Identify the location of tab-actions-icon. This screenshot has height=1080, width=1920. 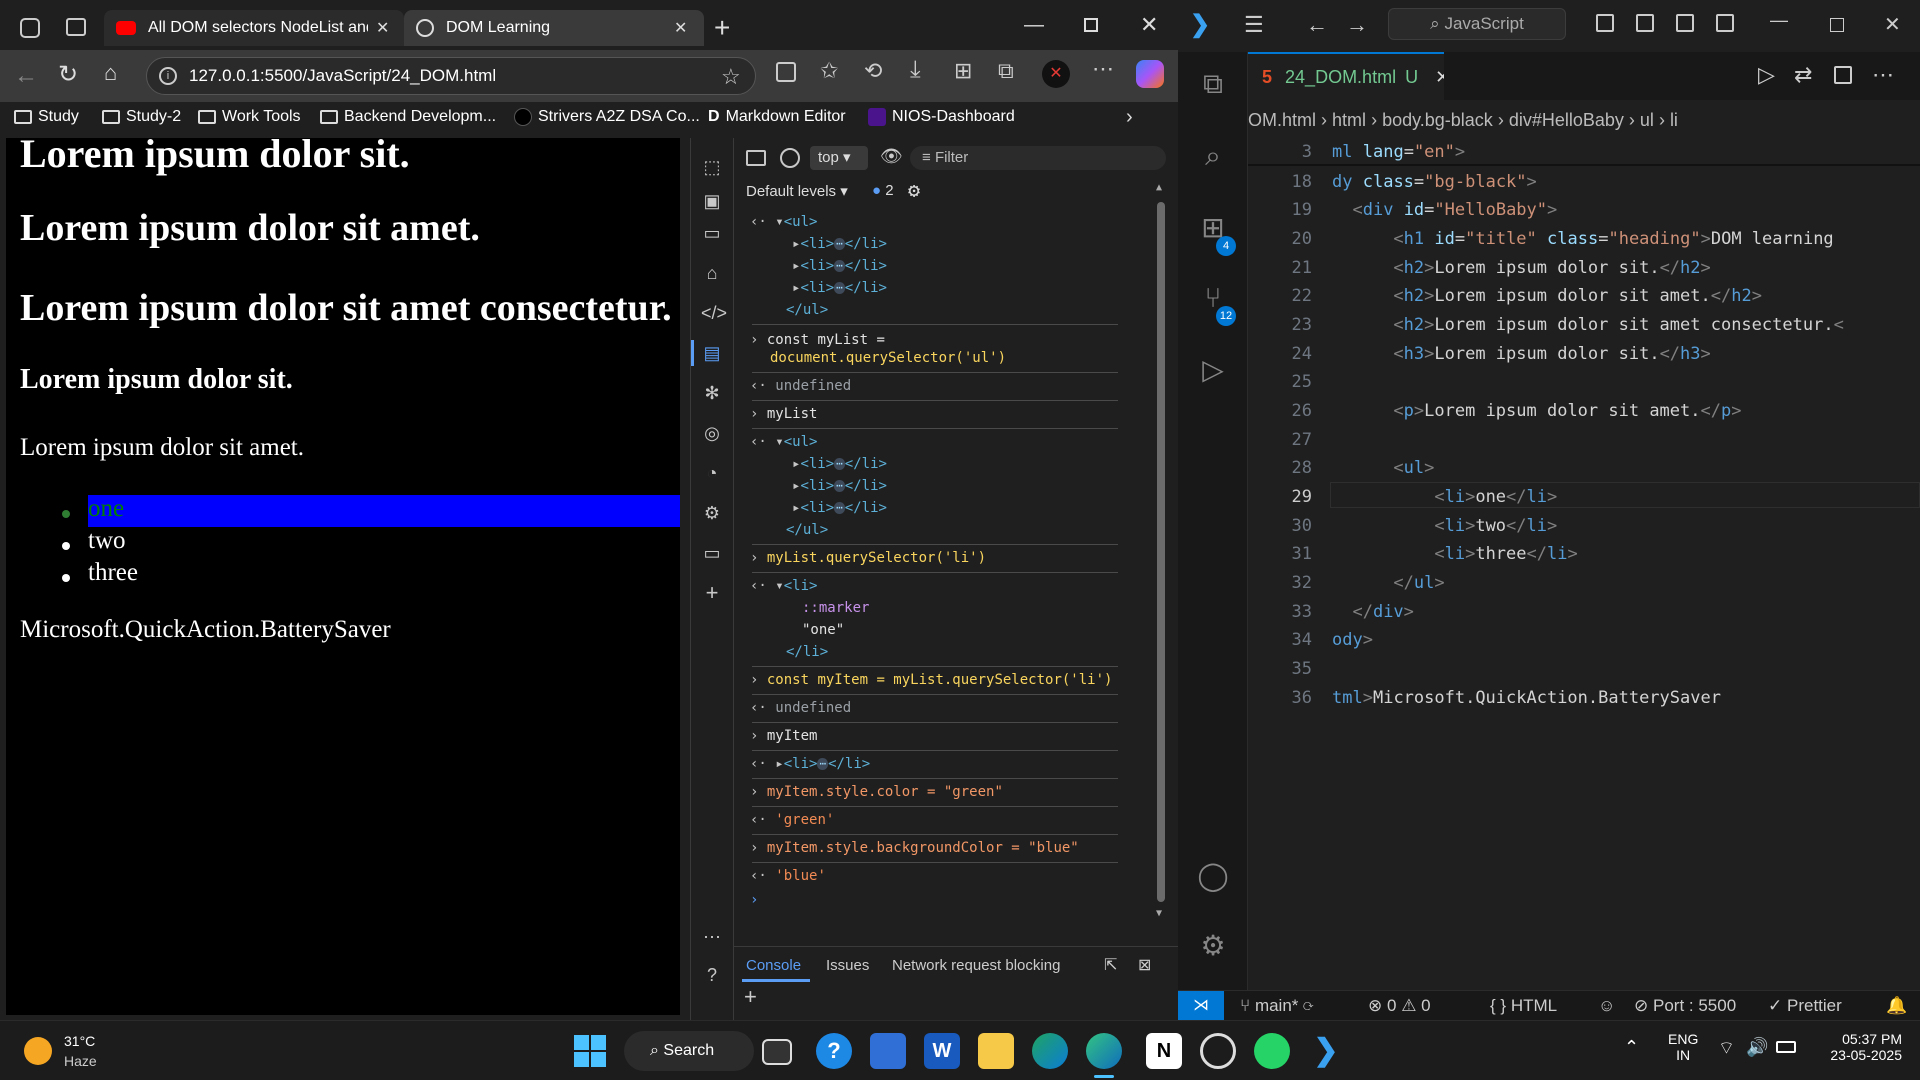
(76, 27).